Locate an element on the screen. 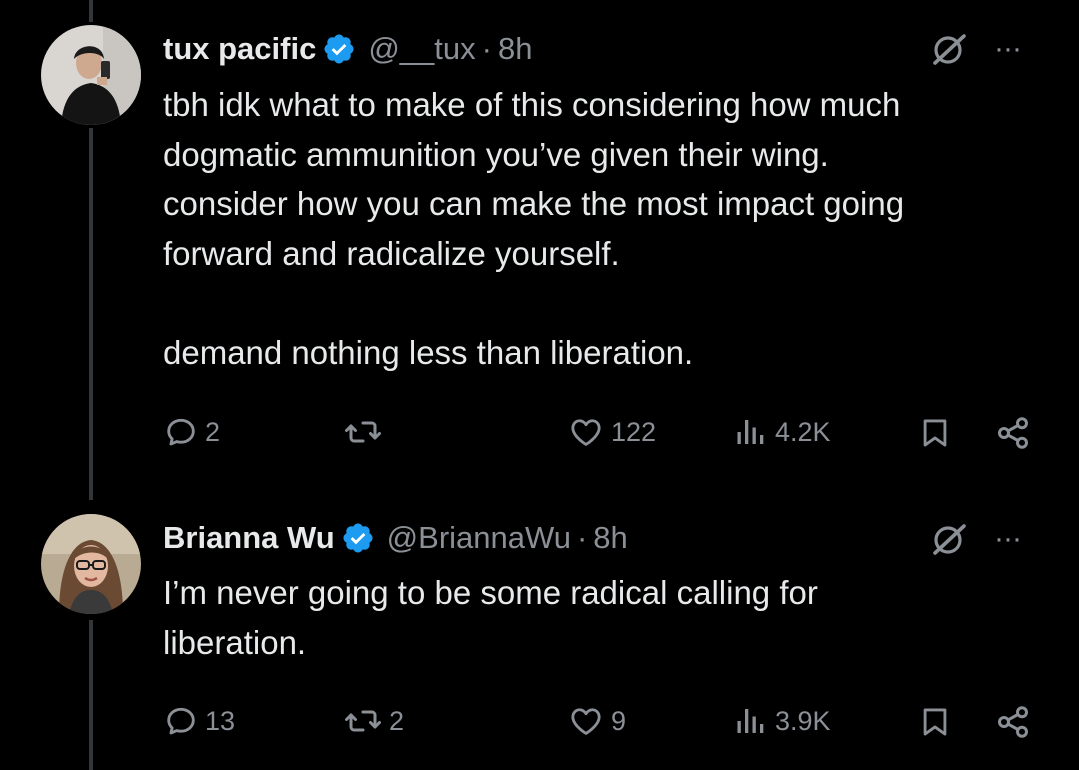 The image size is (1079, 770). like-button: 9 is located at coordinates (596, 721).